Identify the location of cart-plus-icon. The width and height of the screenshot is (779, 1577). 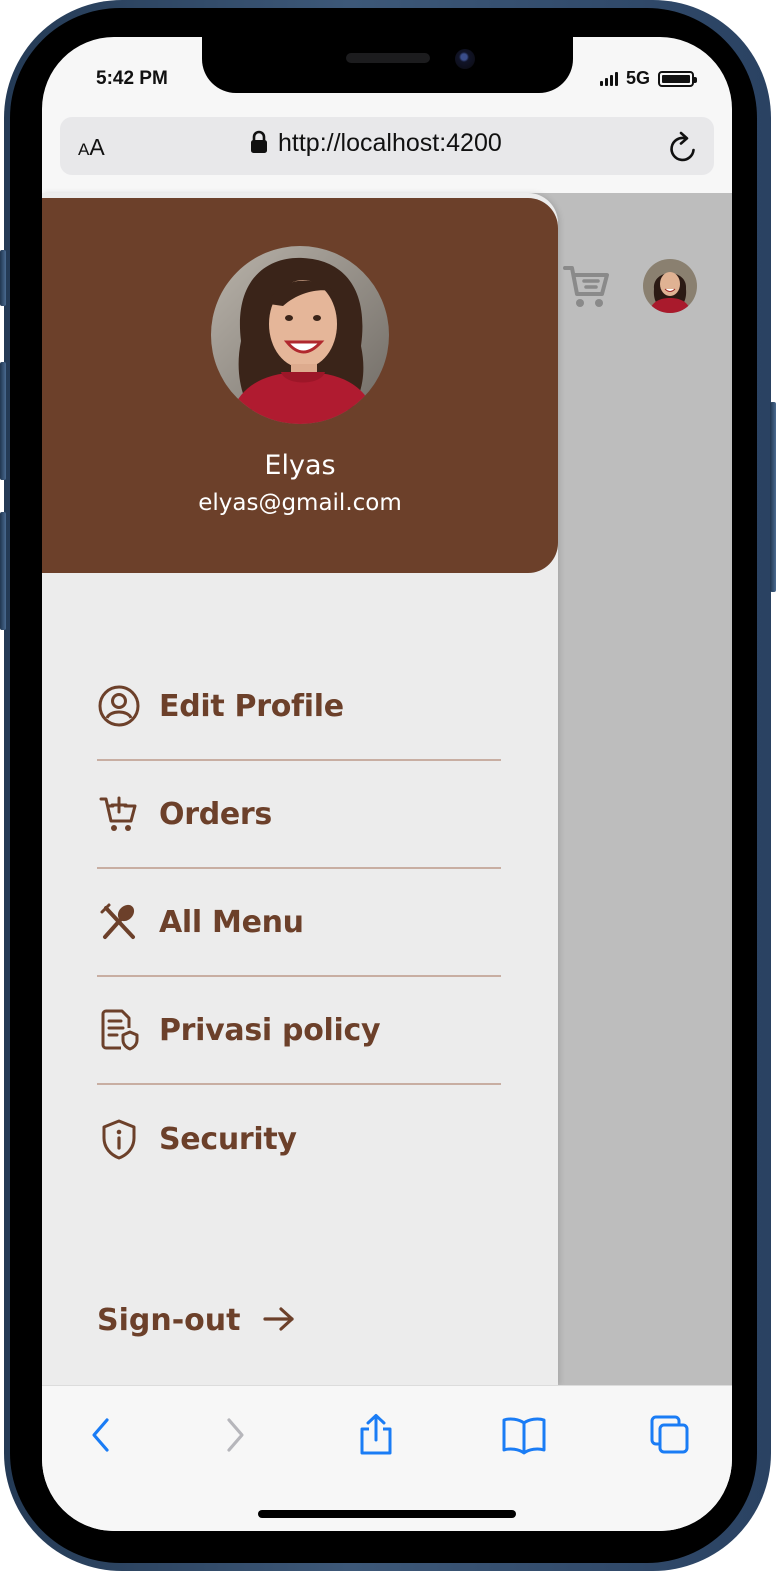
(119, 814).